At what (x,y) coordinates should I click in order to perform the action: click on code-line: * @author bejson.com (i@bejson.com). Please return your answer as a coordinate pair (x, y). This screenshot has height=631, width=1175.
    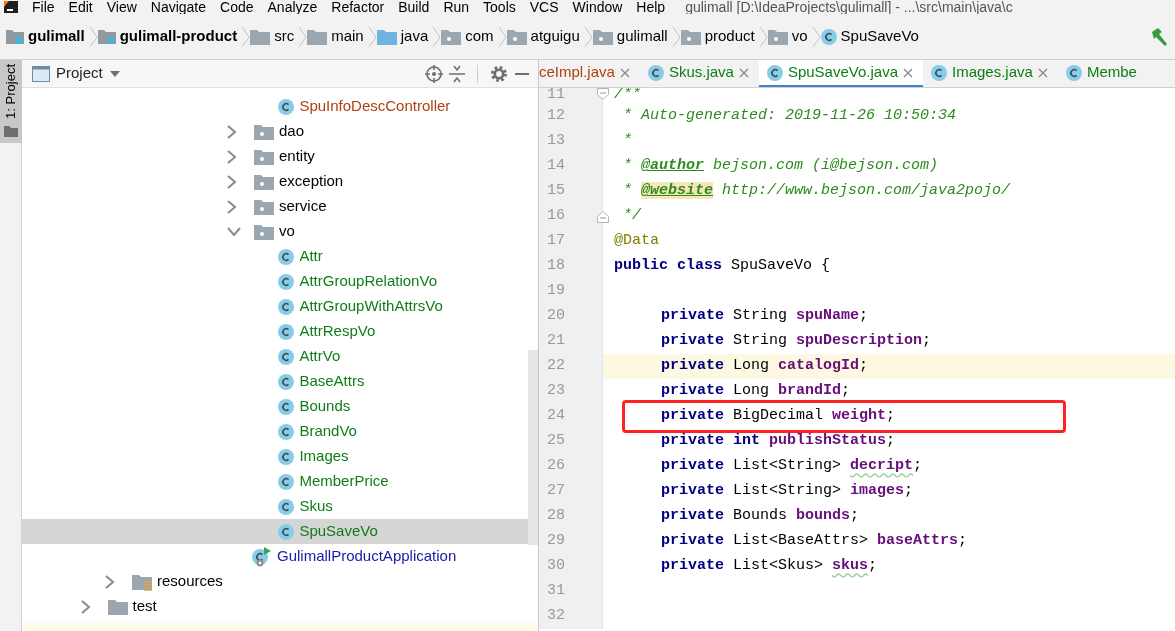
    Looking at the image, I should click on (780, 166).